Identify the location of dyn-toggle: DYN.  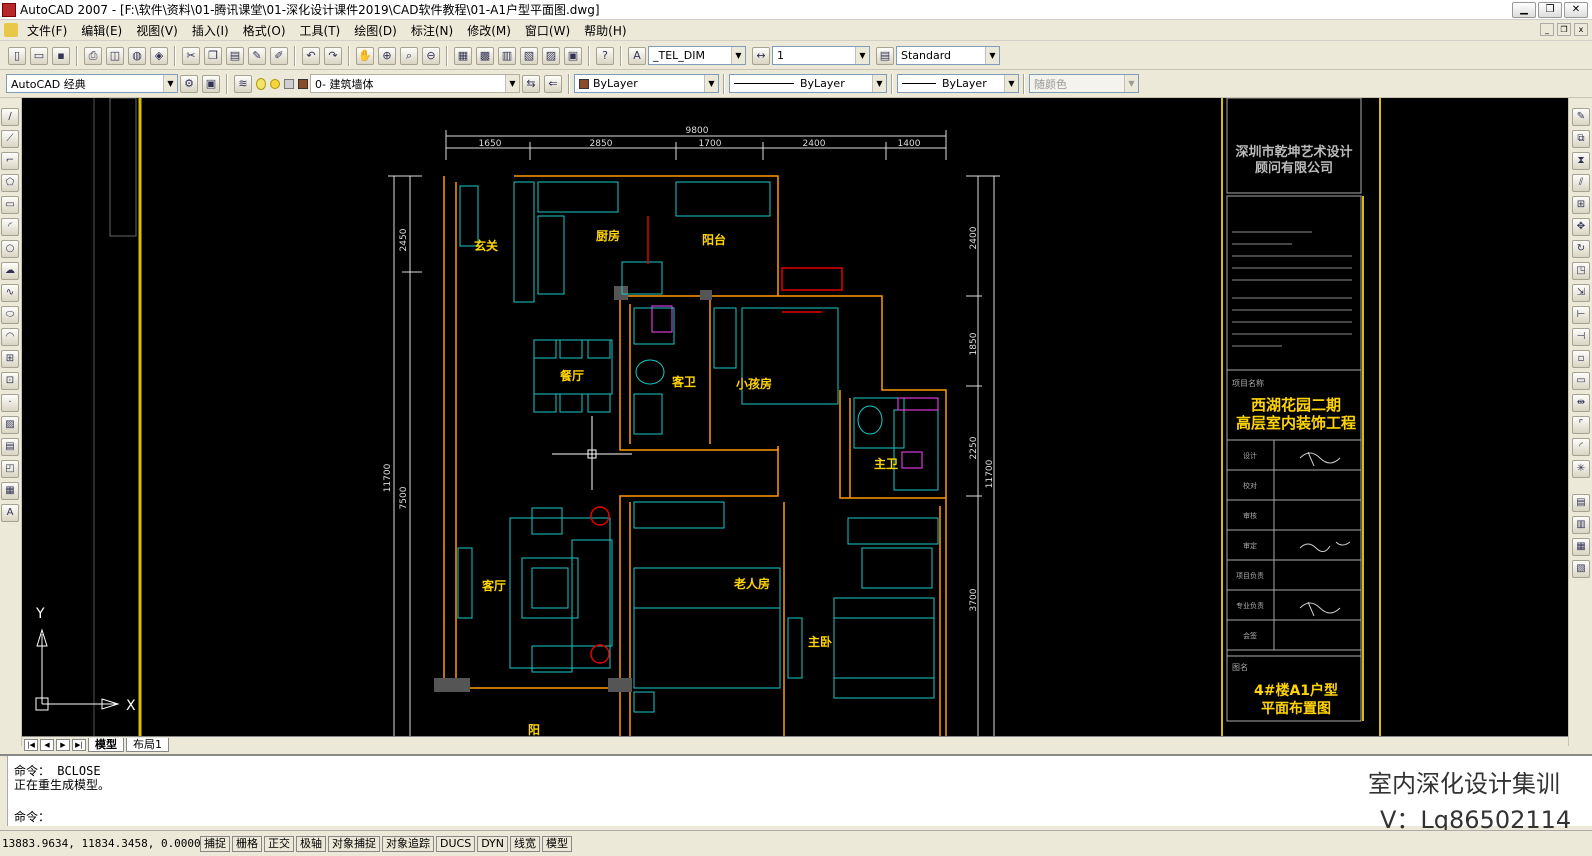
(493, 843).